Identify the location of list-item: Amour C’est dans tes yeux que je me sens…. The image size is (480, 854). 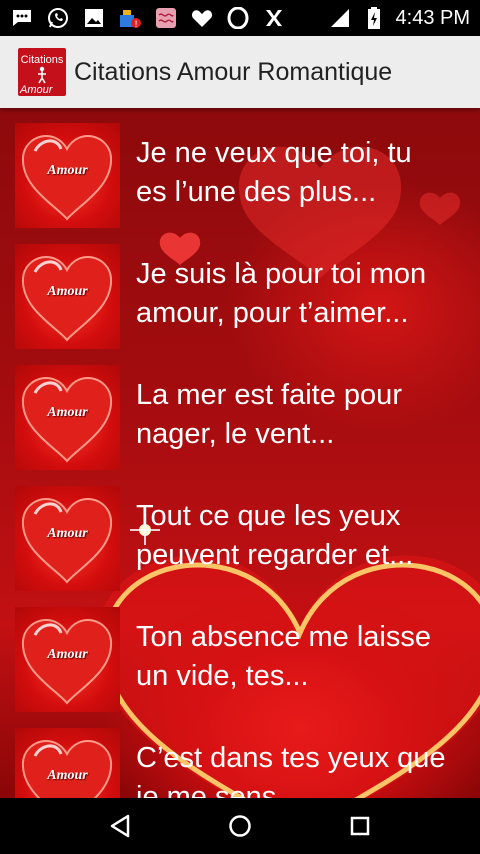
(240, 755).